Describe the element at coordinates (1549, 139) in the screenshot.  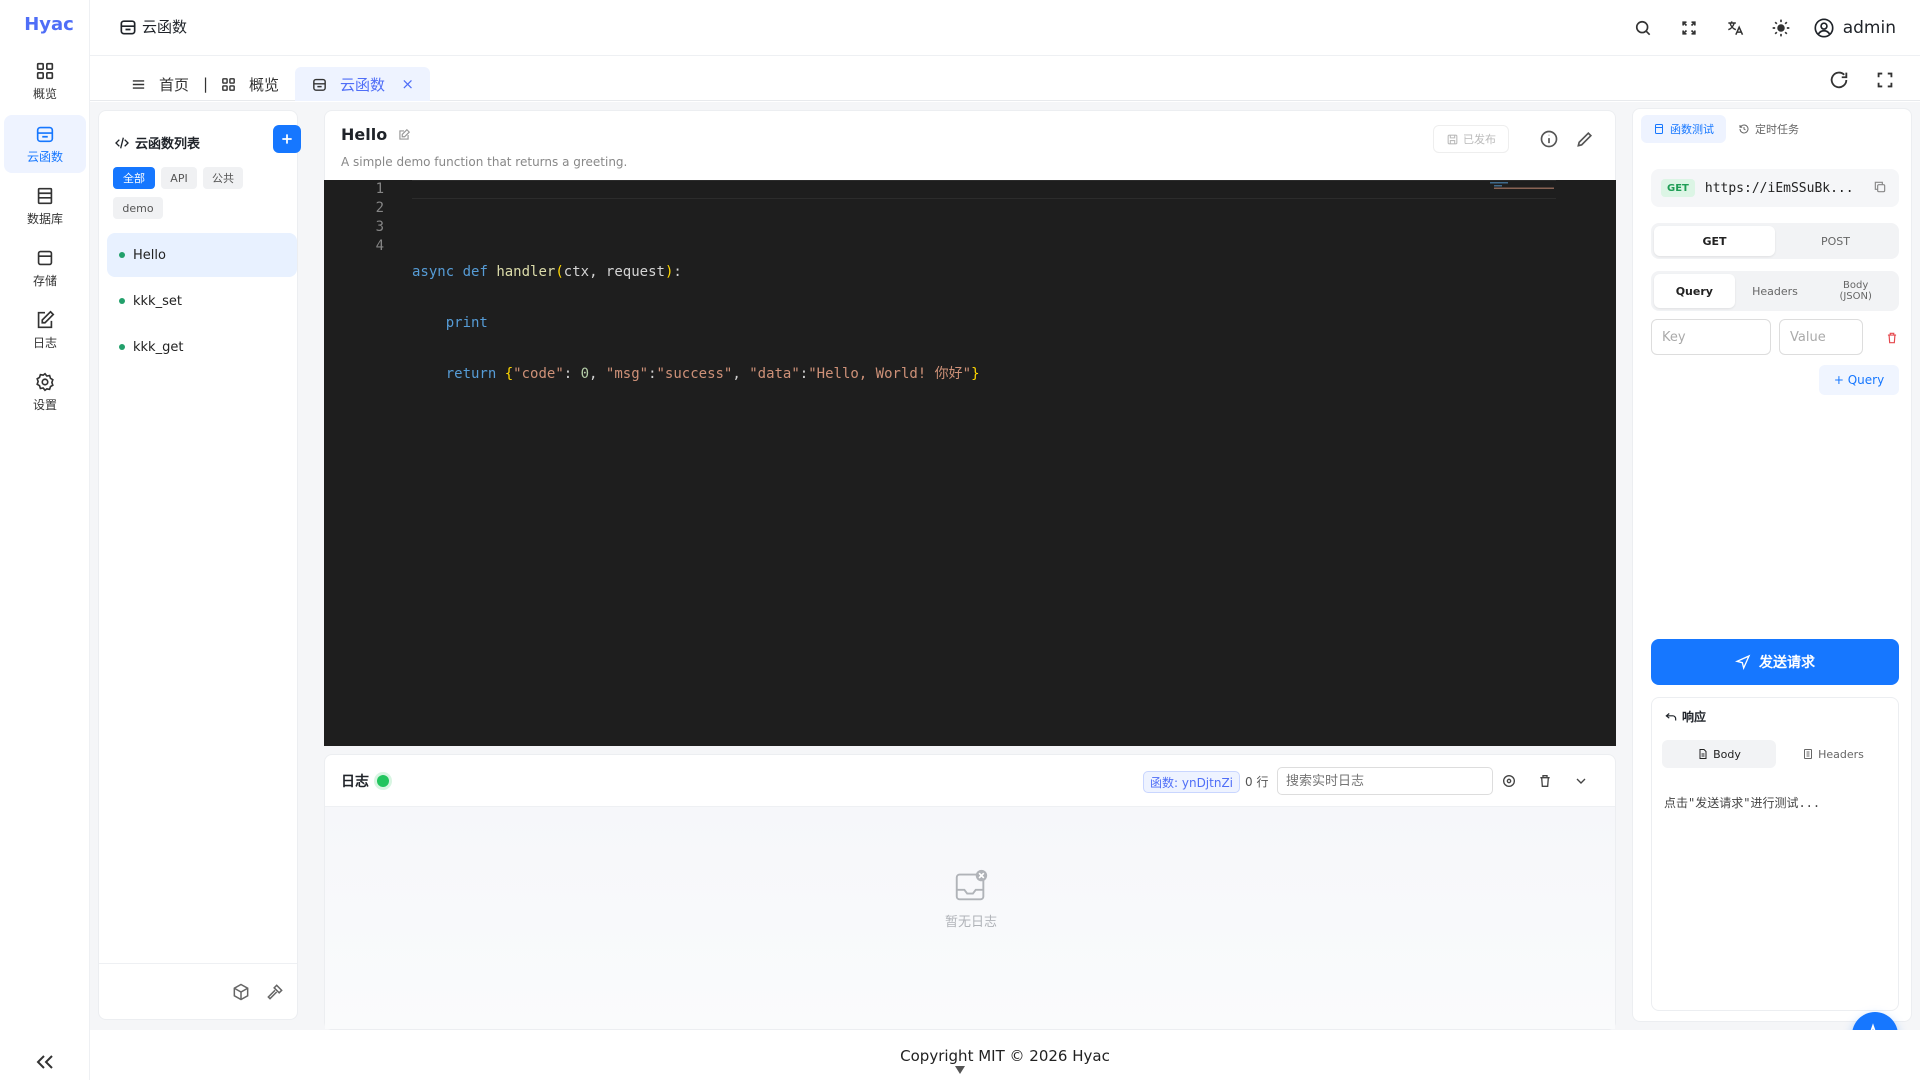
I see `info-icon` at that location.